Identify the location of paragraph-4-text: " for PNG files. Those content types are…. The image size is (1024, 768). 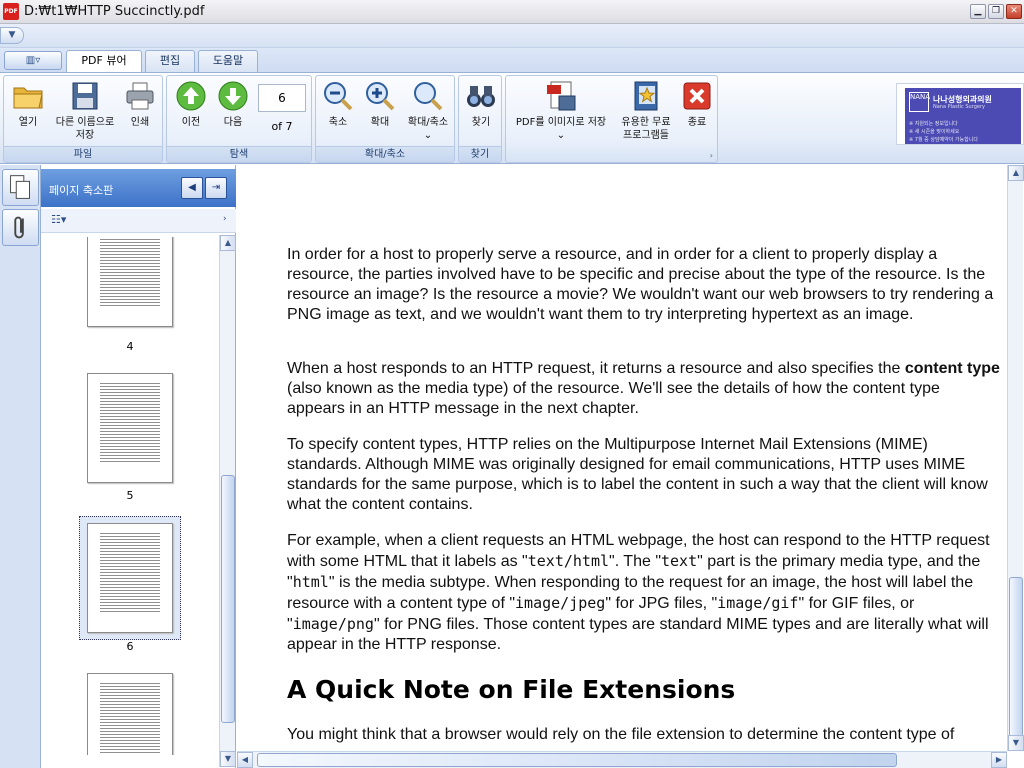
(638, 634).